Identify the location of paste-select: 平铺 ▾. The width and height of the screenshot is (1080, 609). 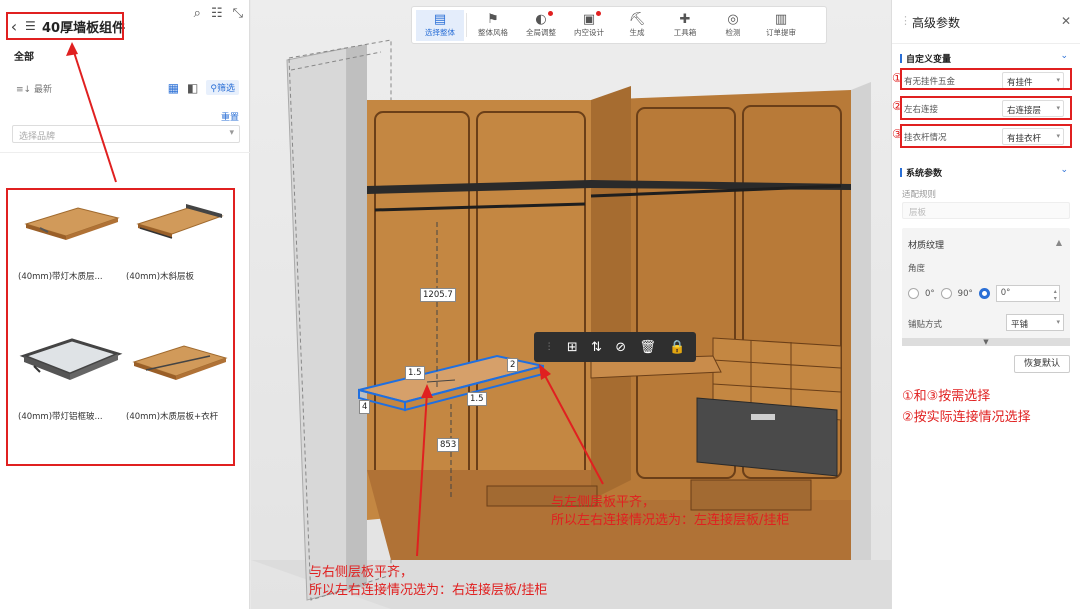
(1035, 322).